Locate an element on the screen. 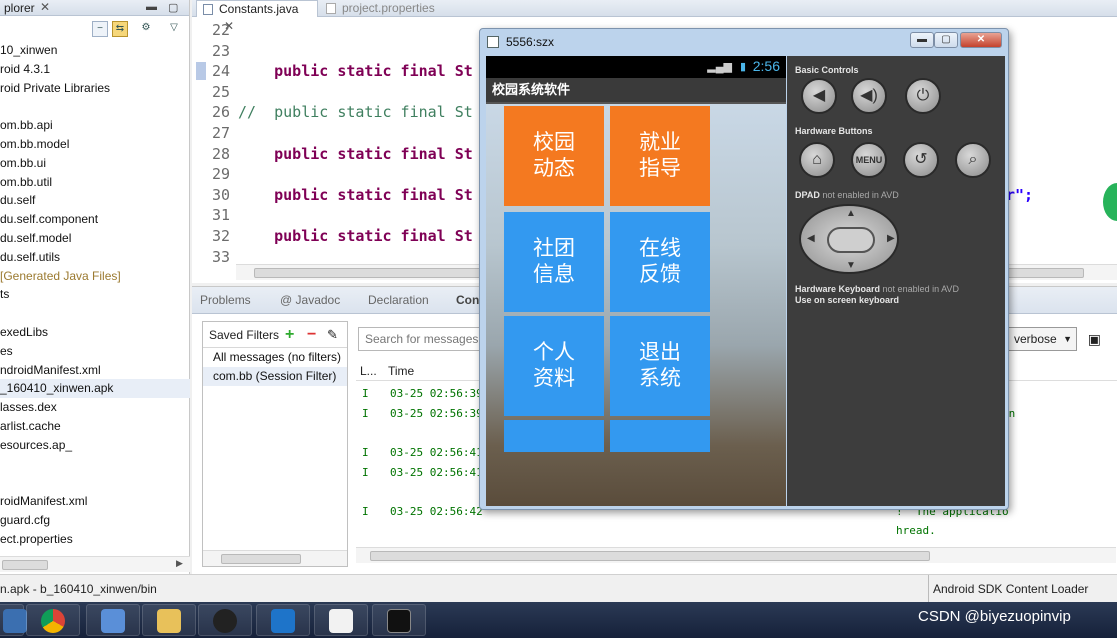  dpad-left-icon: ◀ is located at coordinates (811, 238).